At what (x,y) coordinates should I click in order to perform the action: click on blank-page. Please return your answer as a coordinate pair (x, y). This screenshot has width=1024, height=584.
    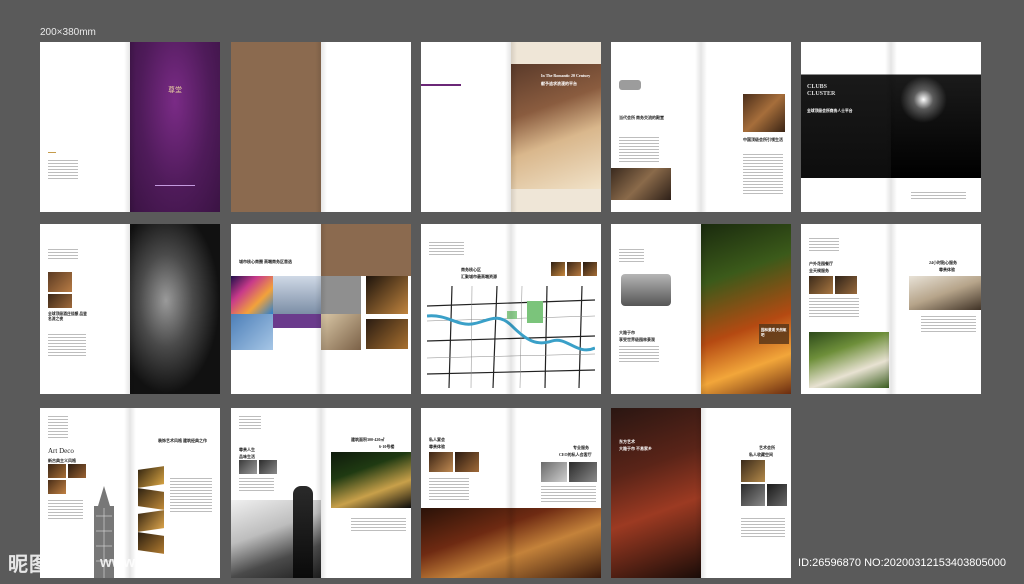
    Looking at the image, I should click on (366, 127).